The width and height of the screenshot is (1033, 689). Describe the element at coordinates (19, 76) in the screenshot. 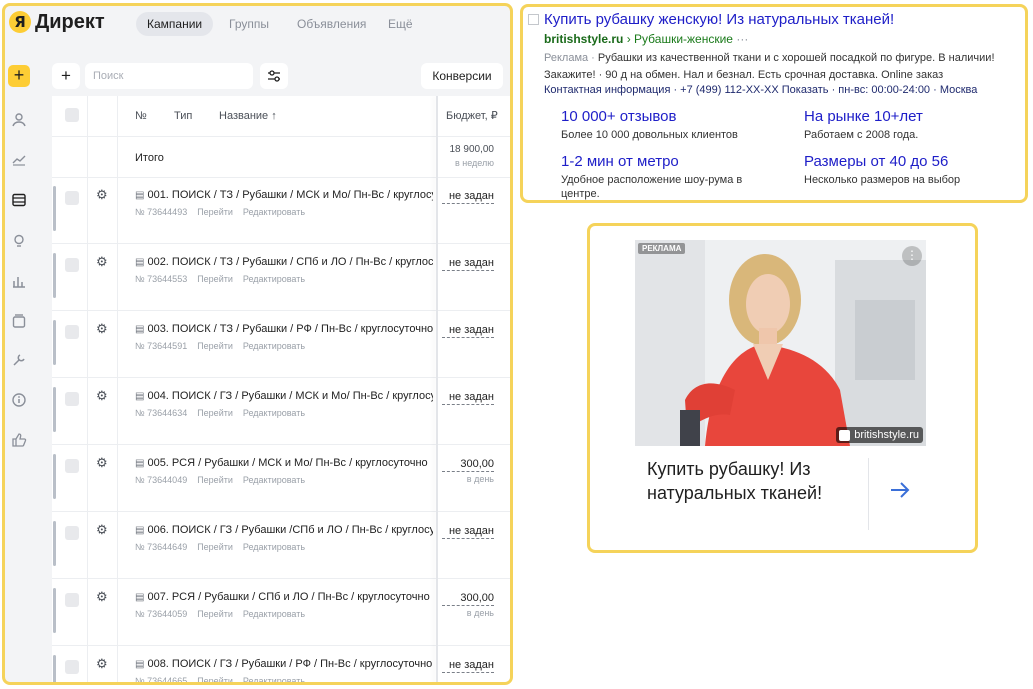

I see `create-button: +` at that location.